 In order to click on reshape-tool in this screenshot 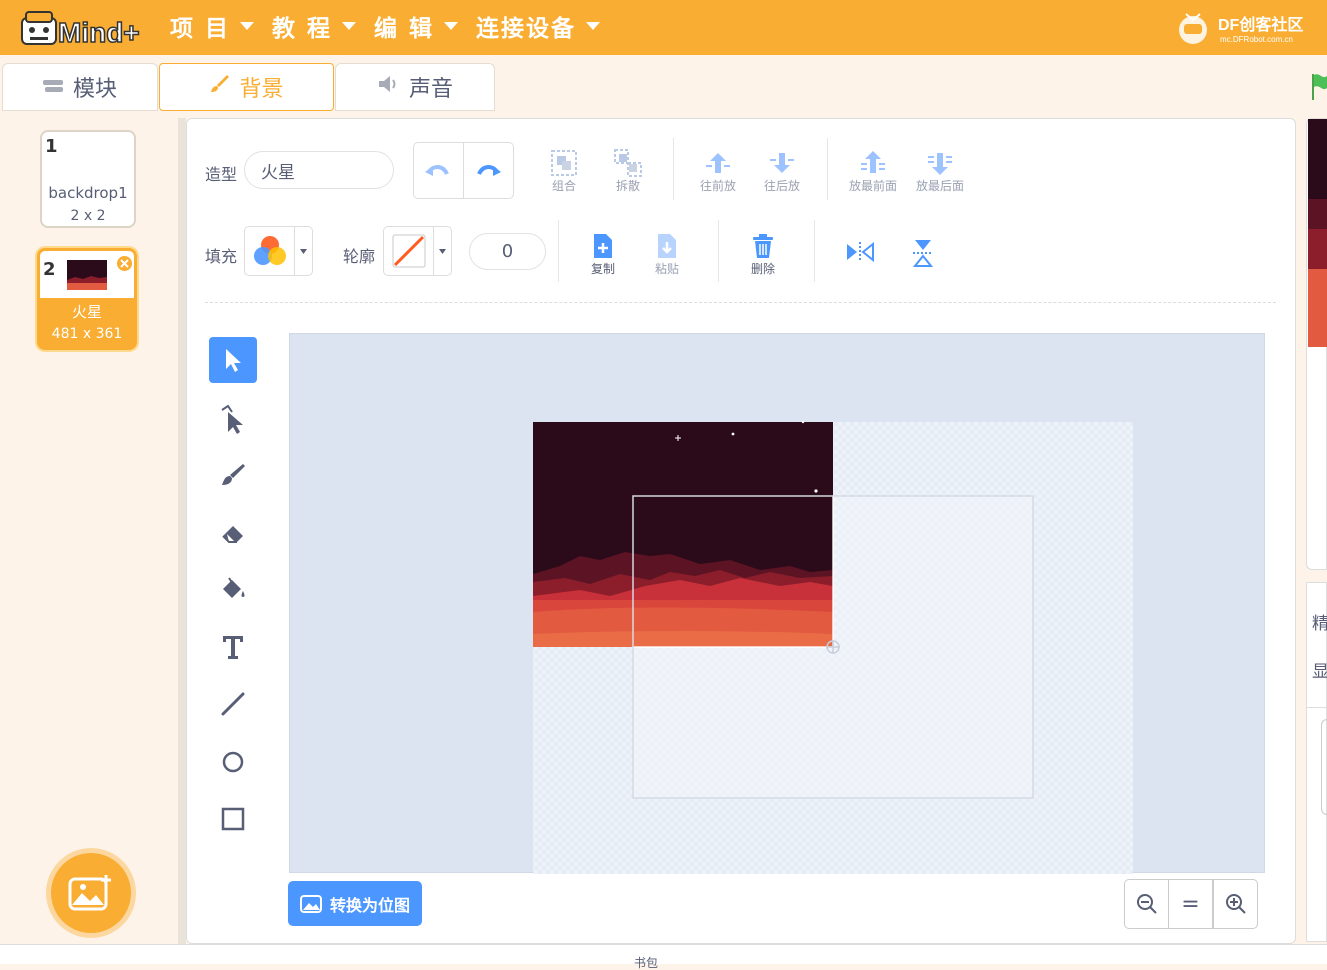, I will do `click(233, 419)`.